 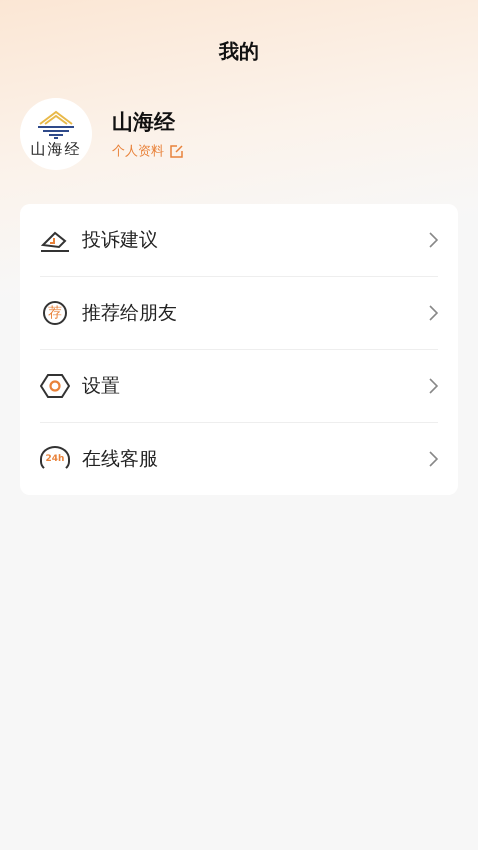 What do you see at coordinates (55, 386) in the screenshot?
I see `settings-icon` at bounding box center [55, 386].